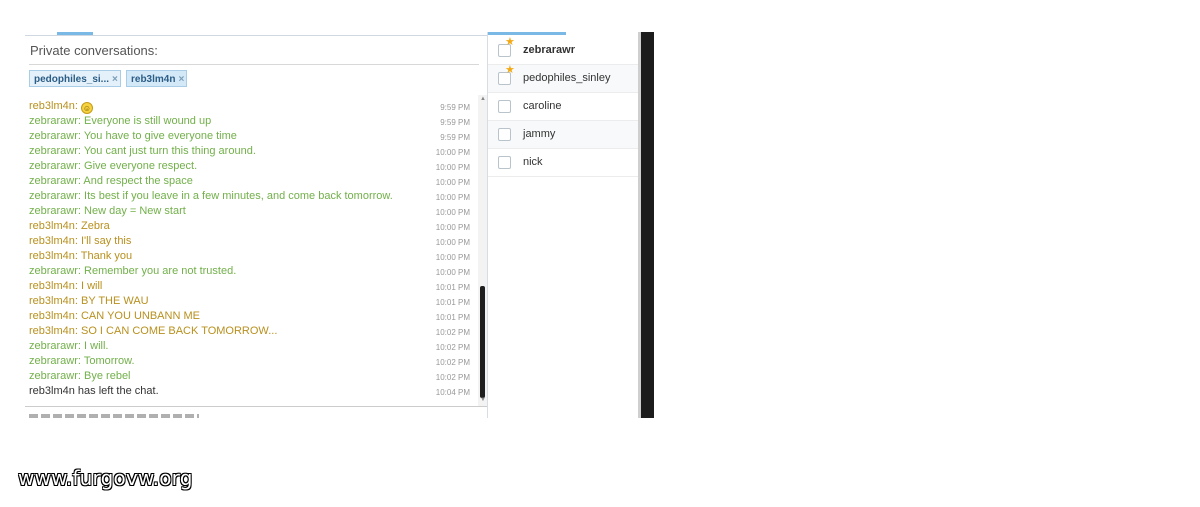  I want to click on conversation-tab-reb3lm4n: reb3lm4n ×, so click(156, 78).